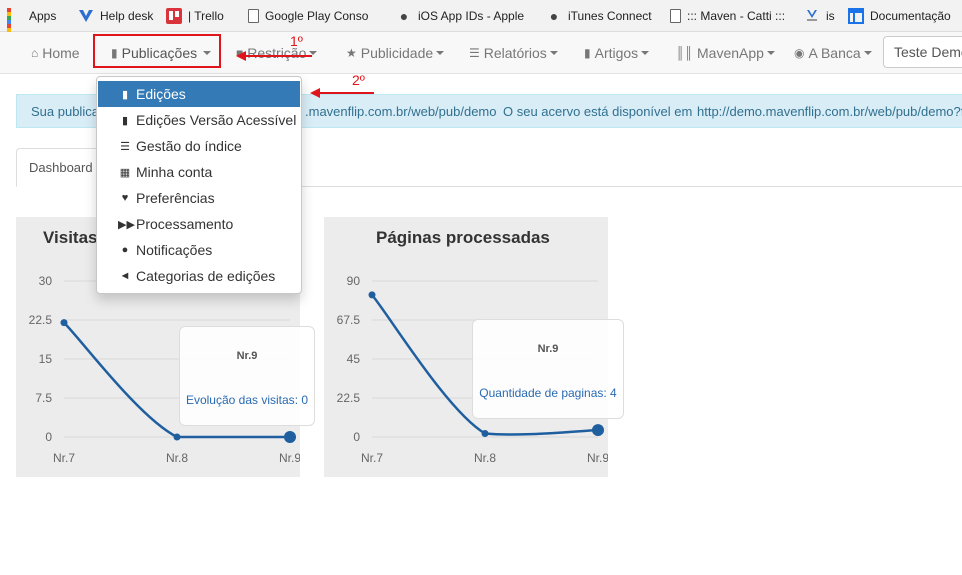 This screenshot has height=575, width=962. What do you see at coordinates (372, 458) in the screenshot?
I see `x-tick-label: Nr.7` at bounding box center [372, 458].